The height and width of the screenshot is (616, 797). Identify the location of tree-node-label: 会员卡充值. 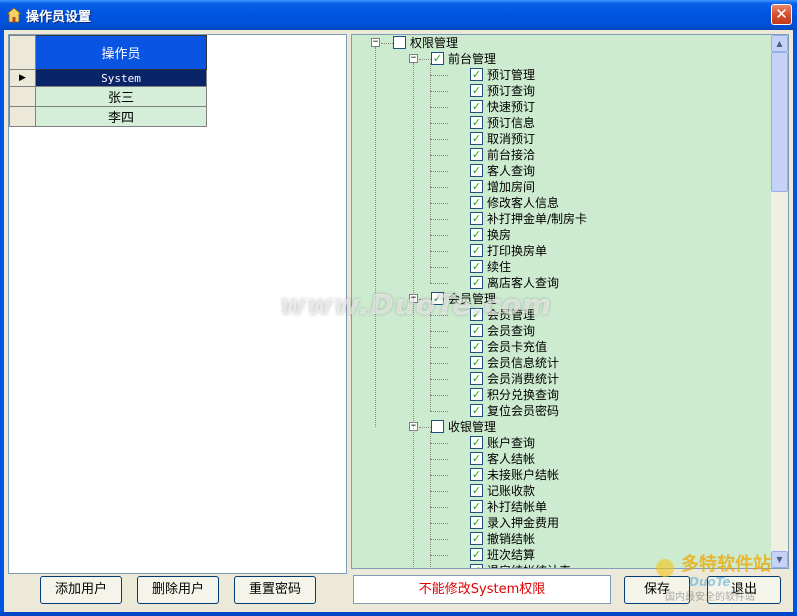
(517, 347).